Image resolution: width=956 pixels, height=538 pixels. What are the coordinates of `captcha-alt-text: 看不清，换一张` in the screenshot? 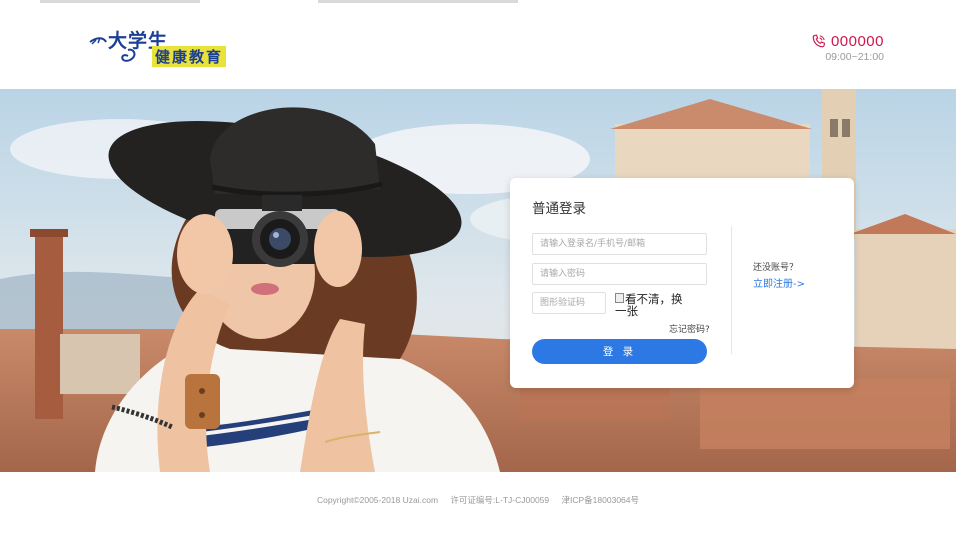 It's located at (649, 305).